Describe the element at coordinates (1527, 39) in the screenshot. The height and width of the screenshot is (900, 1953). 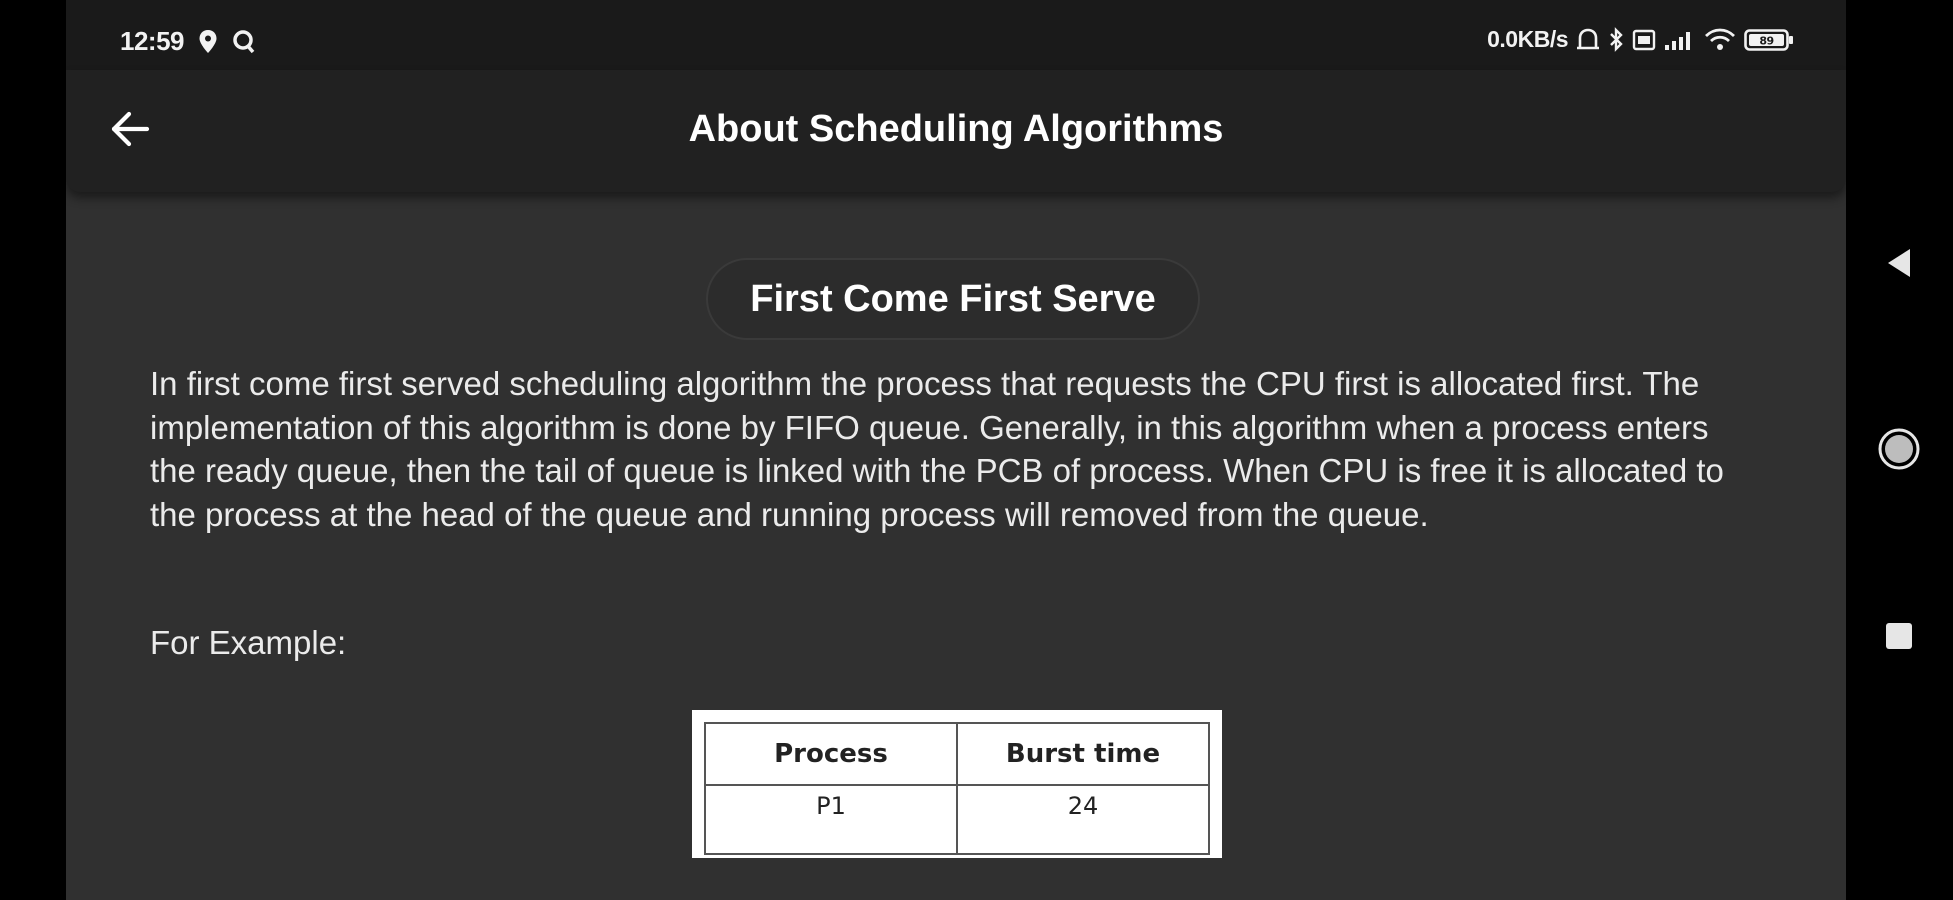
I see `network-speed: 0.0KB/s` at that location.